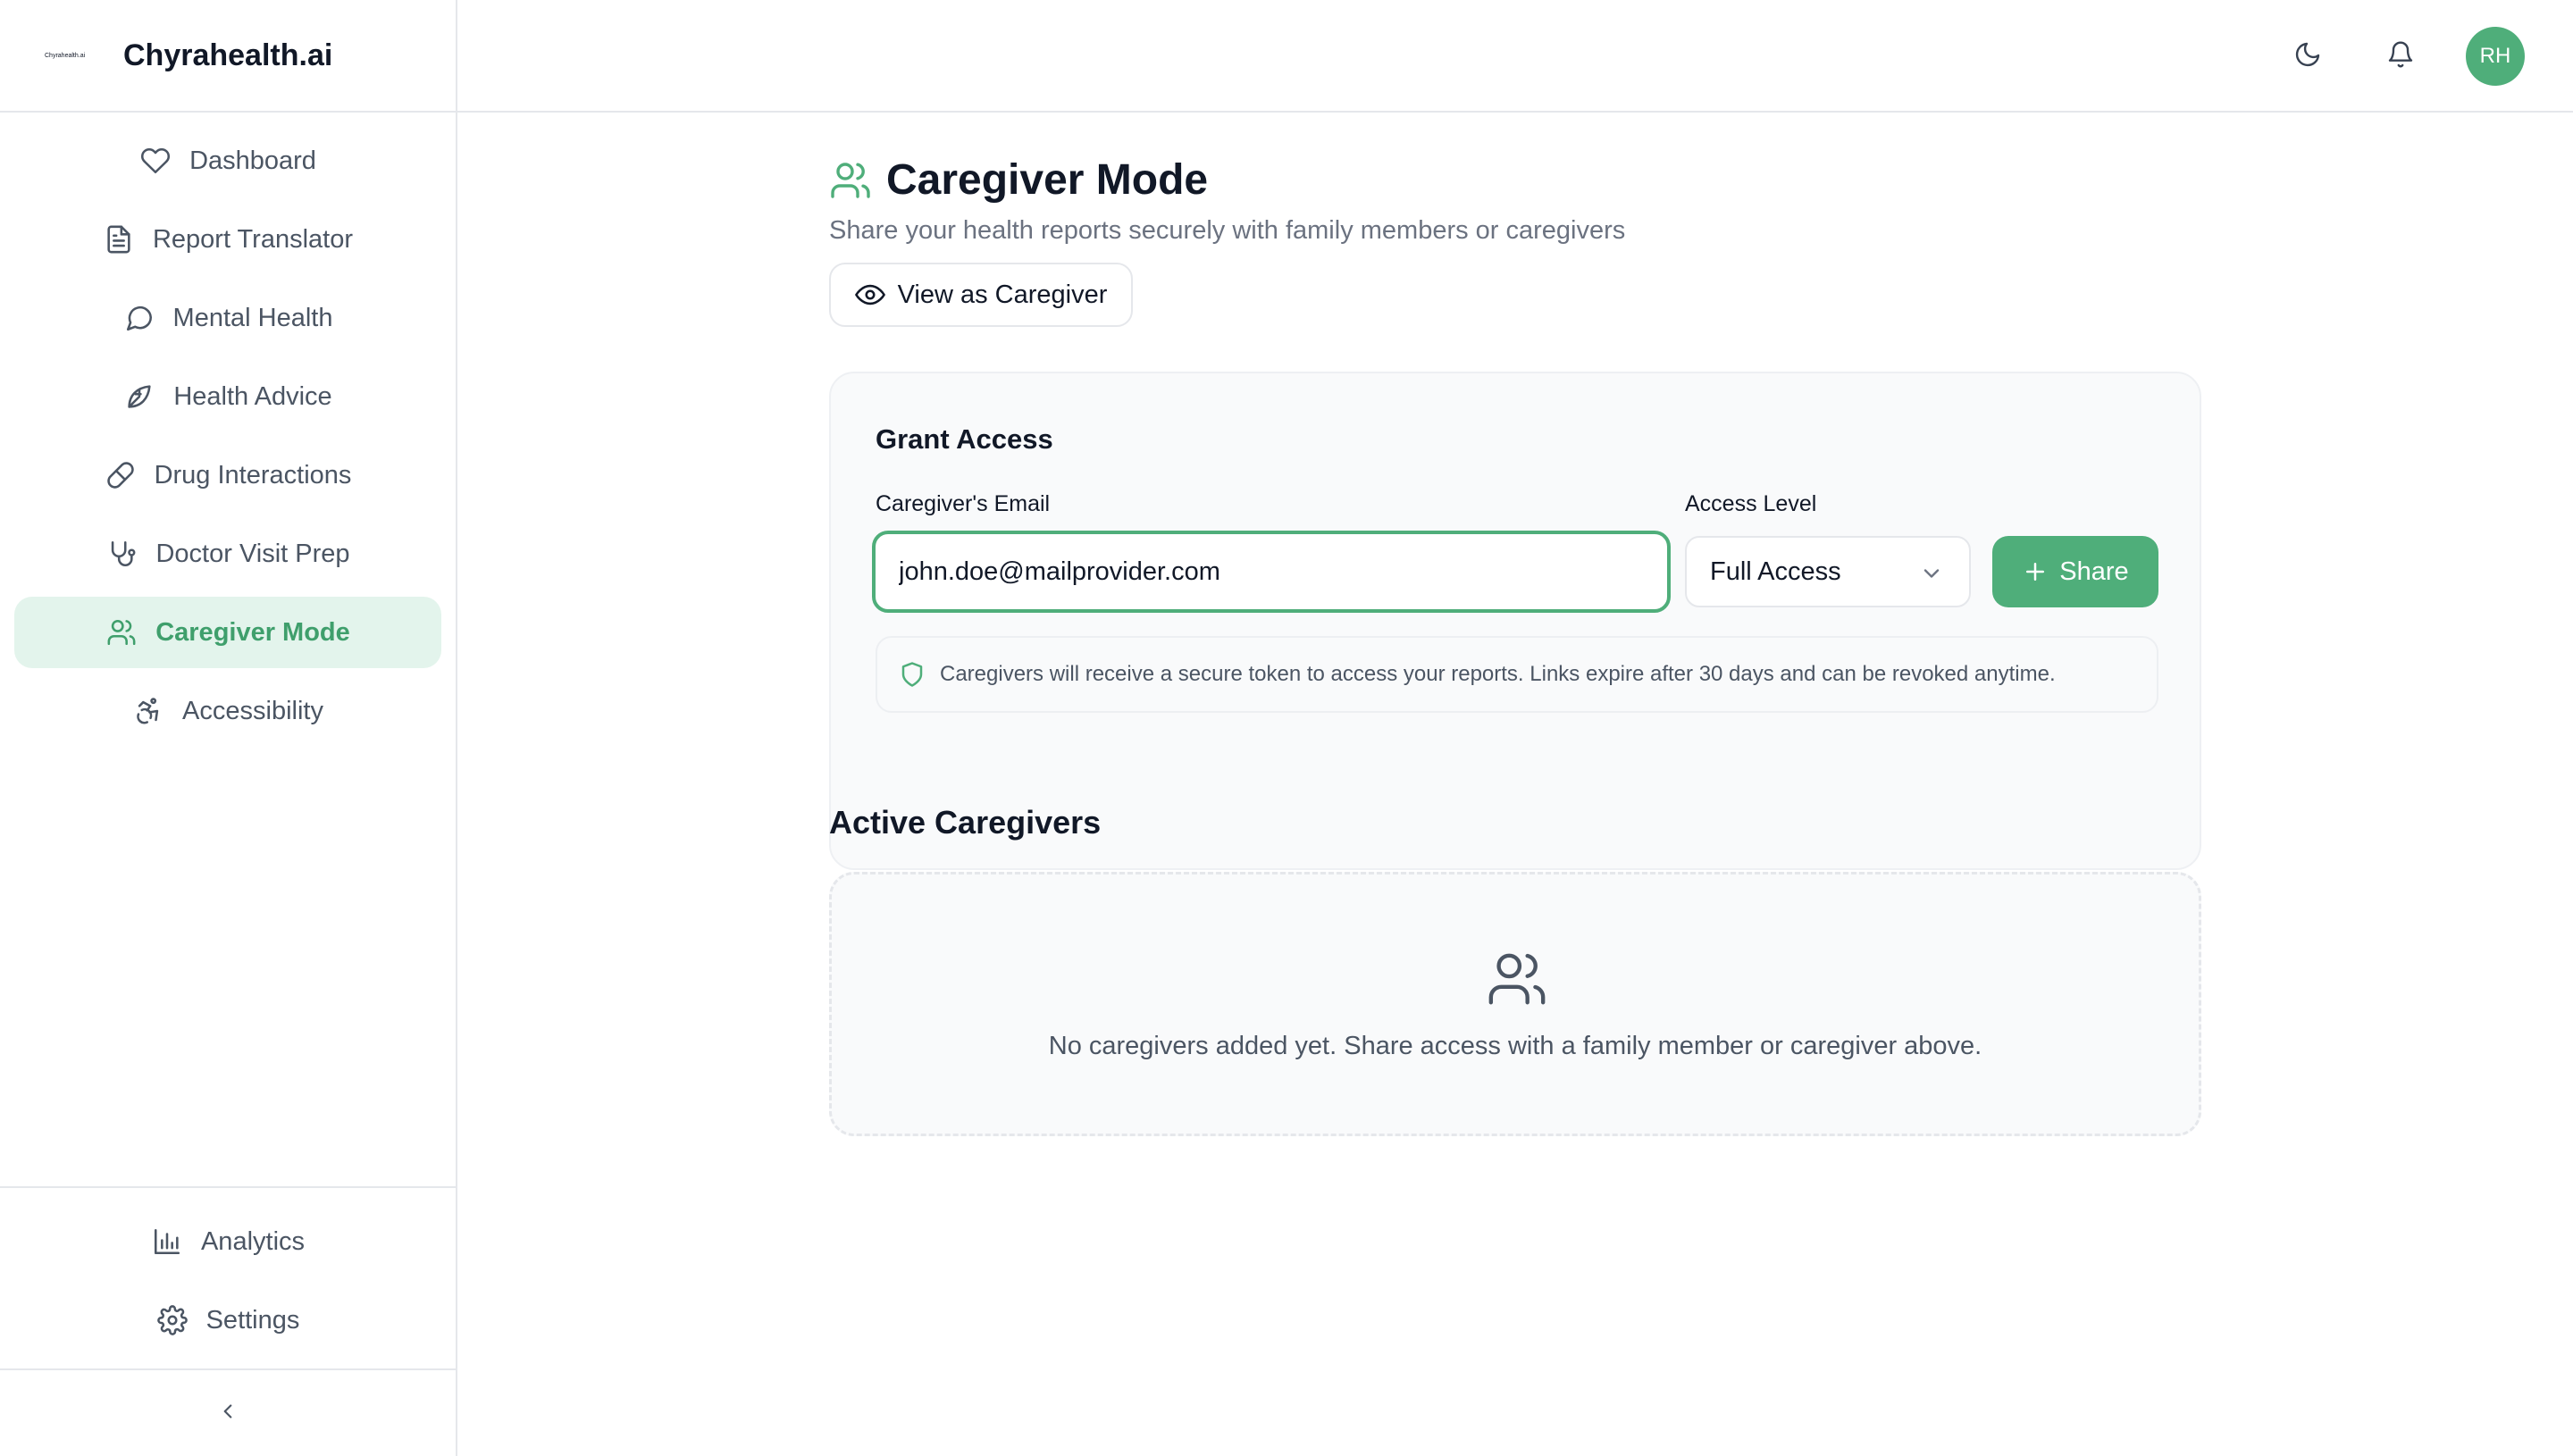 Image resolution: width=2573 pixels, height=1456 pixels. What do you see at coordinates (1047, 180) in the screenshot?
I see `page-title: Caregiver Mode` at bounding box center [1047, 180].